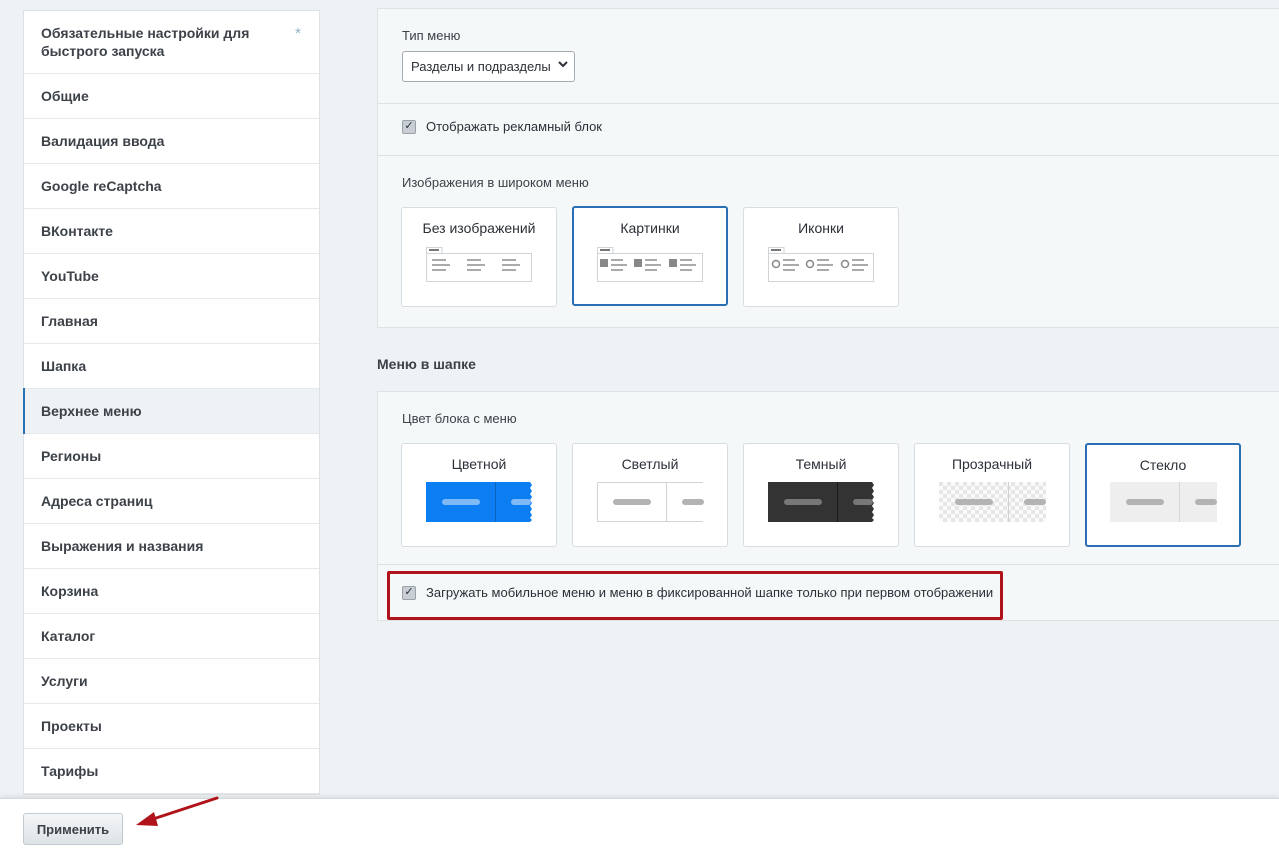 This screenshot has height=853, width=1279. I want to click on ad-block-checkbox-row: ✓ Отображать рекламный блок, so click(502, 126).